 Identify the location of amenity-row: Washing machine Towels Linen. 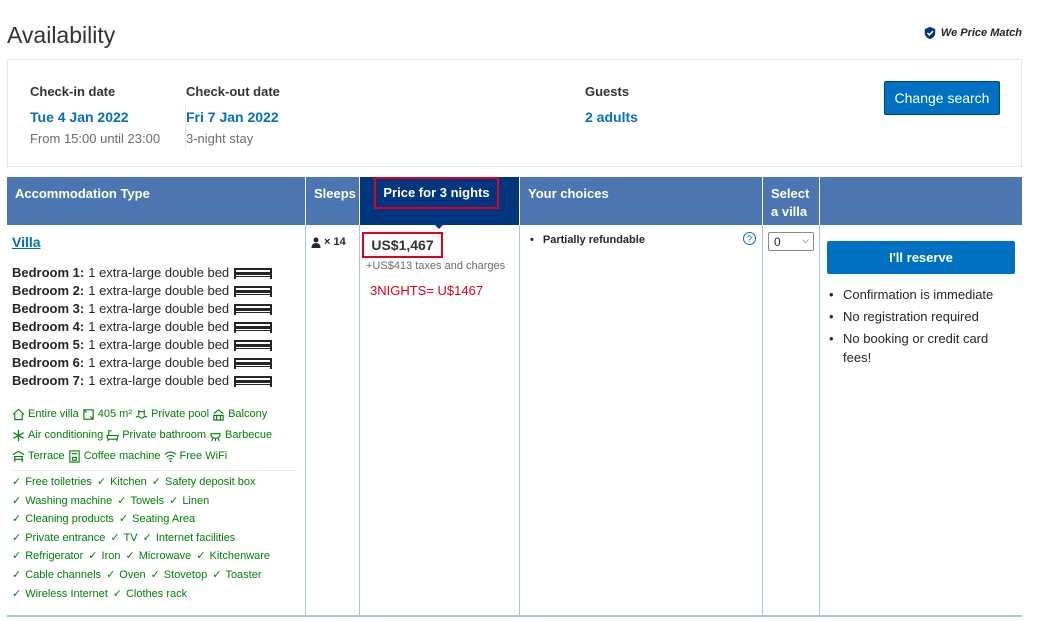
(154, 501).